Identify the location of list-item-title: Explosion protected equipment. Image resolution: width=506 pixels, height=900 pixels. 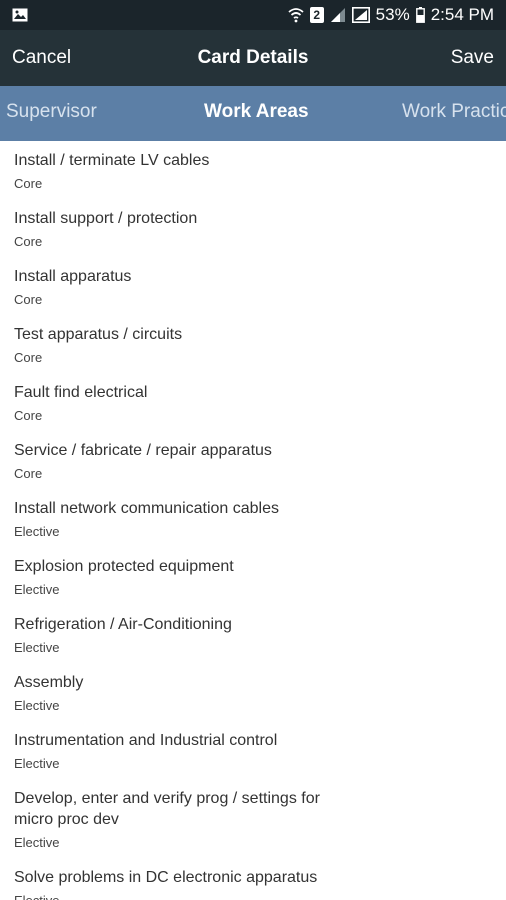
(124, 566).